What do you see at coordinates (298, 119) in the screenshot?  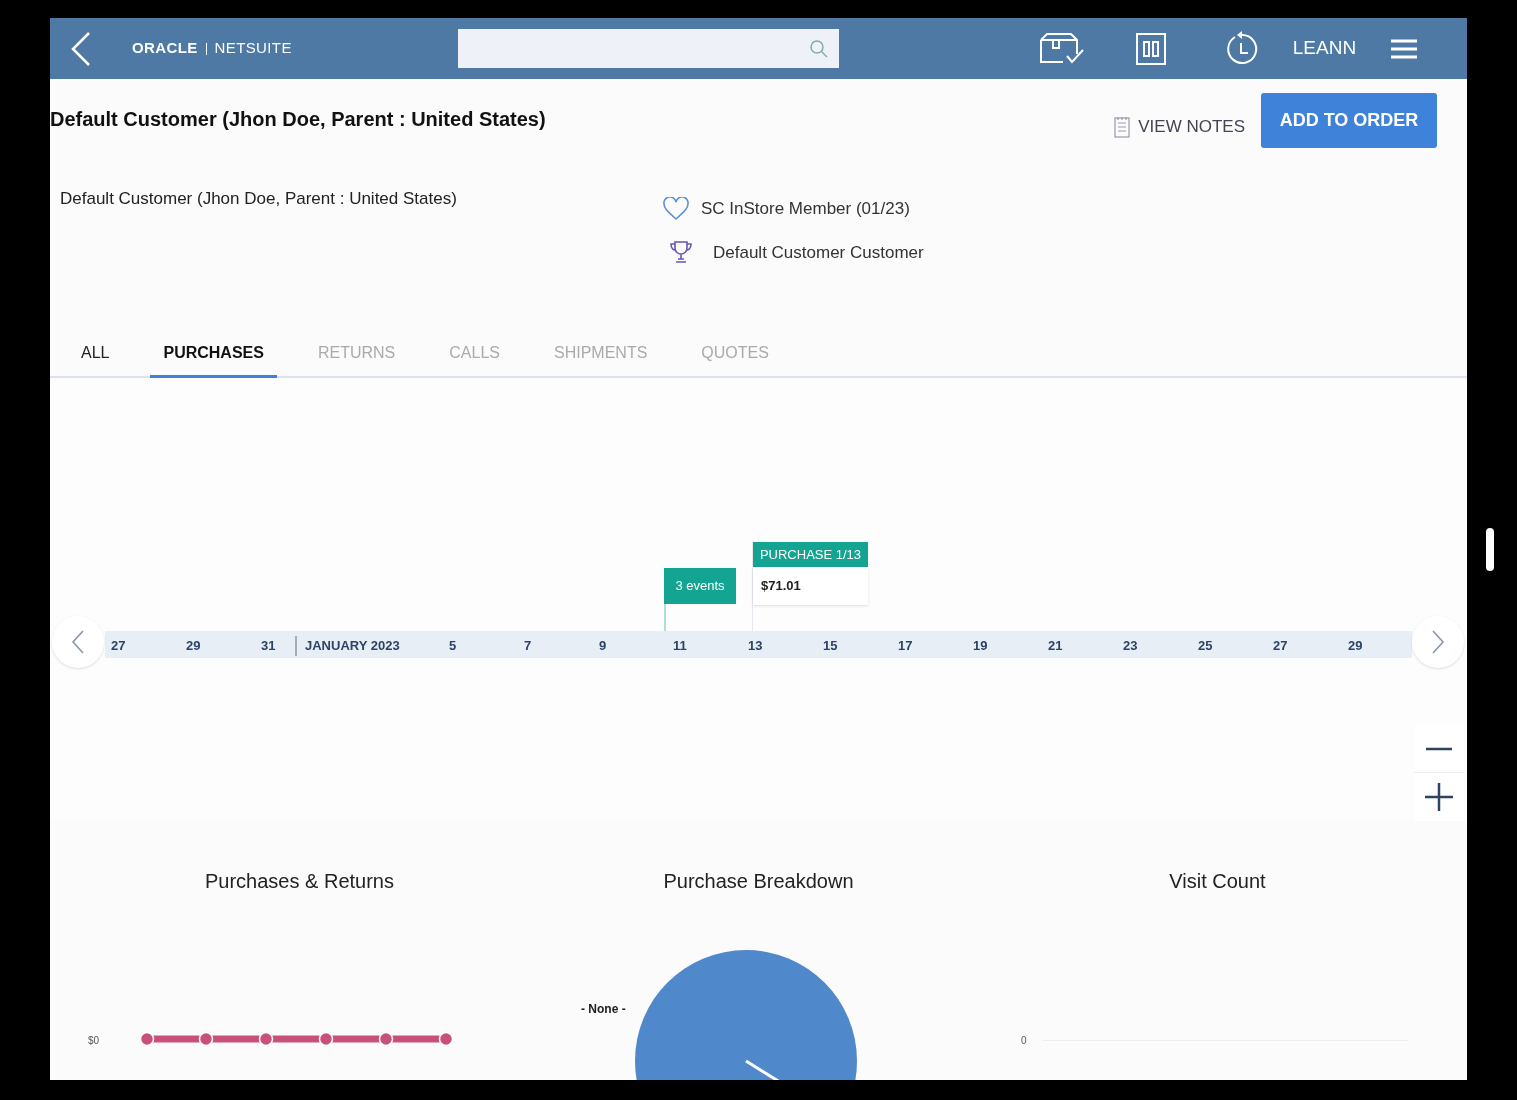 I see `customer-title: Default Customer (Jhon Doe, Parent : United States)` at bounding box center [298, 119].